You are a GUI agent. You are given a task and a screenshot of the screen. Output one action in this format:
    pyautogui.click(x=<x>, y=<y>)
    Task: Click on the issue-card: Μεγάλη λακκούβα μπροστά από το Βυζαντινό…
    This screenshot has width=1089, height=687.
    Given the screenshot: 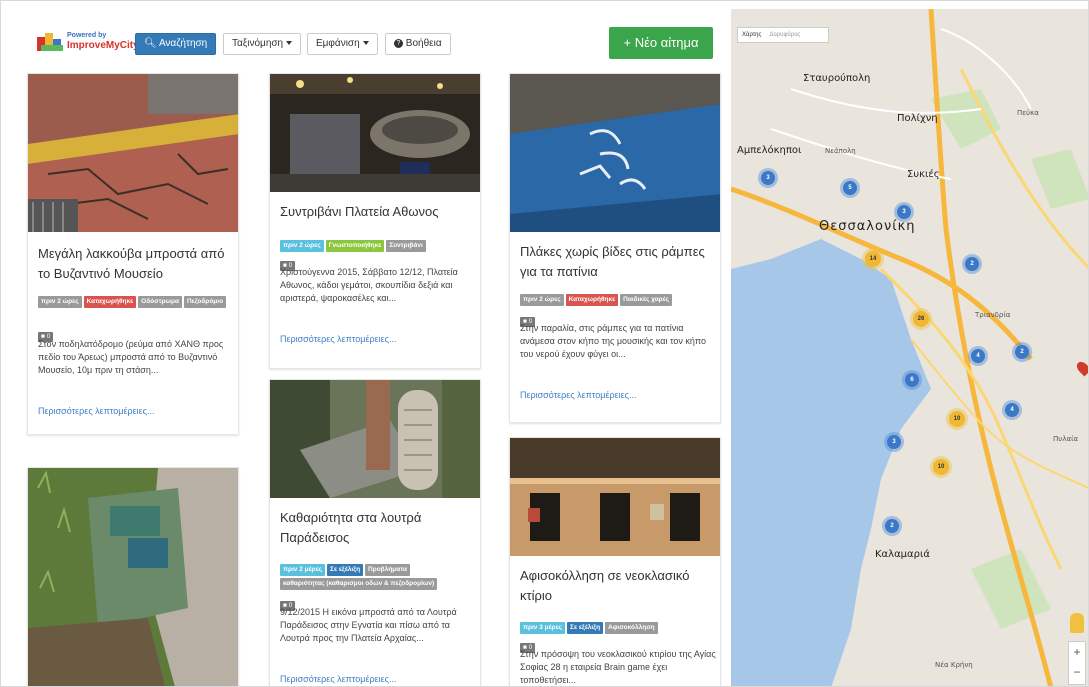 What is the action you would take?
    pyautogui.click(x=133, y=254)
    